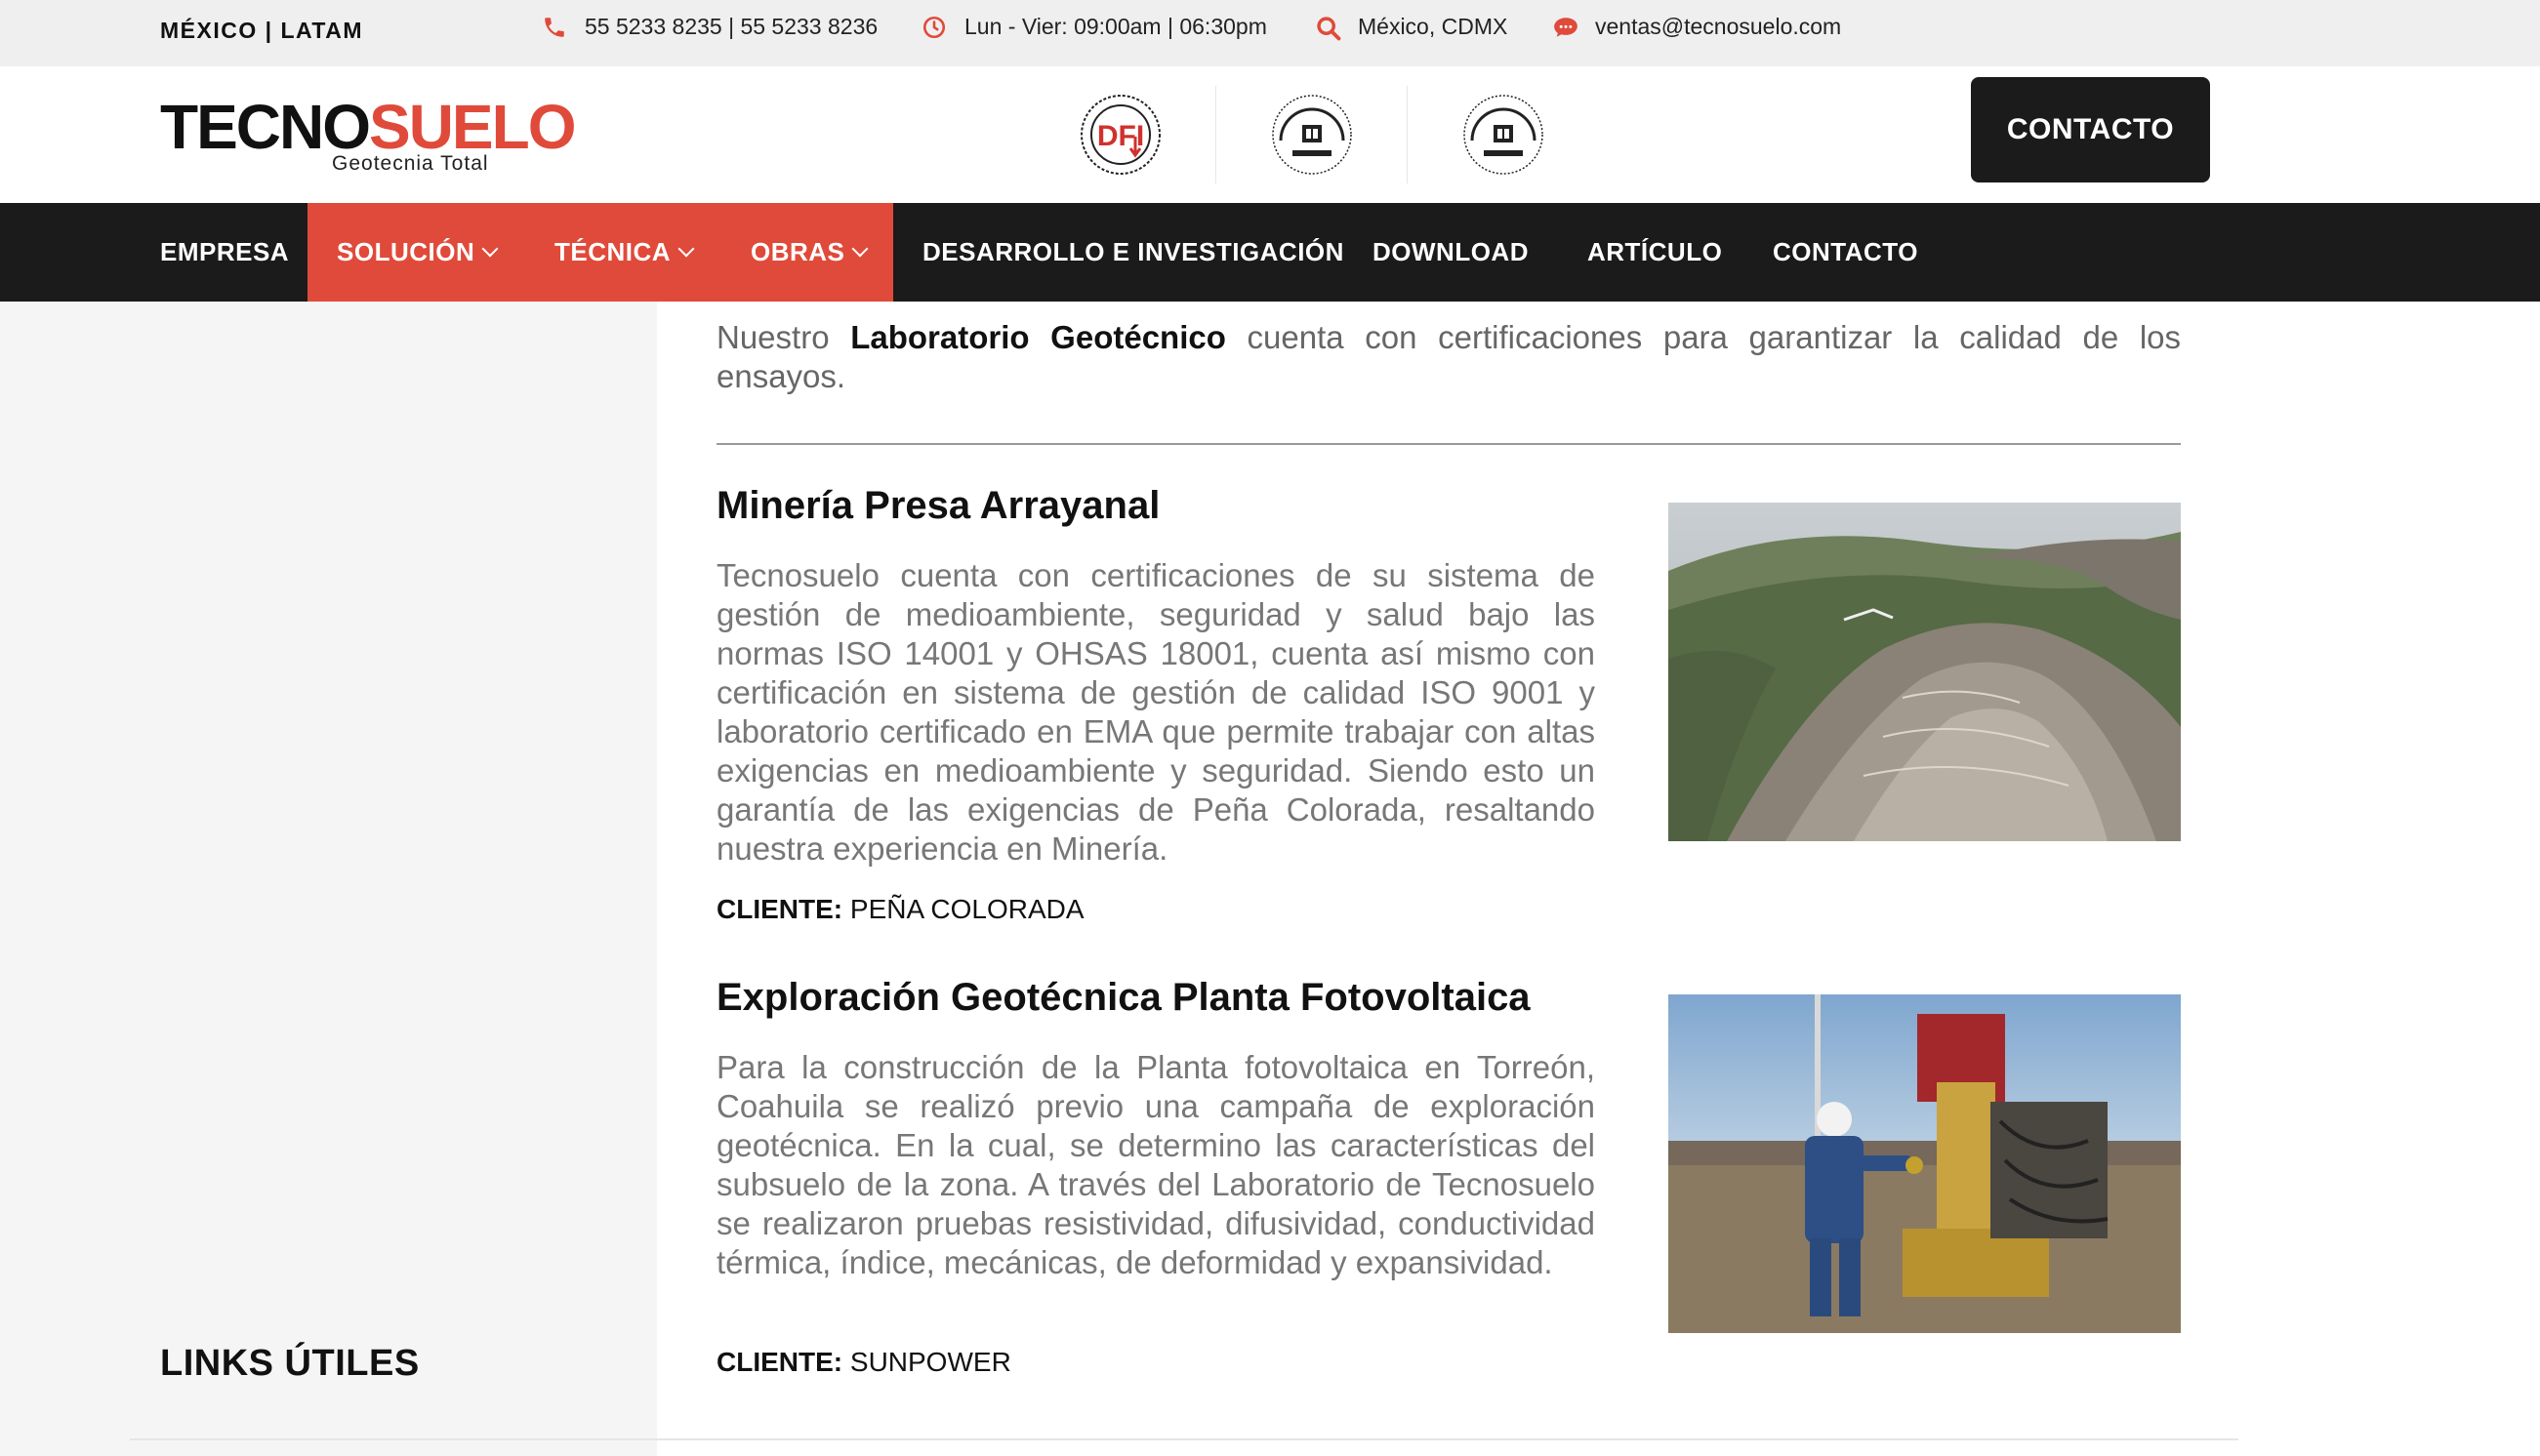  Describe the element at coordinates (1328, 27) in the screenshot. I see `search-icon` at that location.